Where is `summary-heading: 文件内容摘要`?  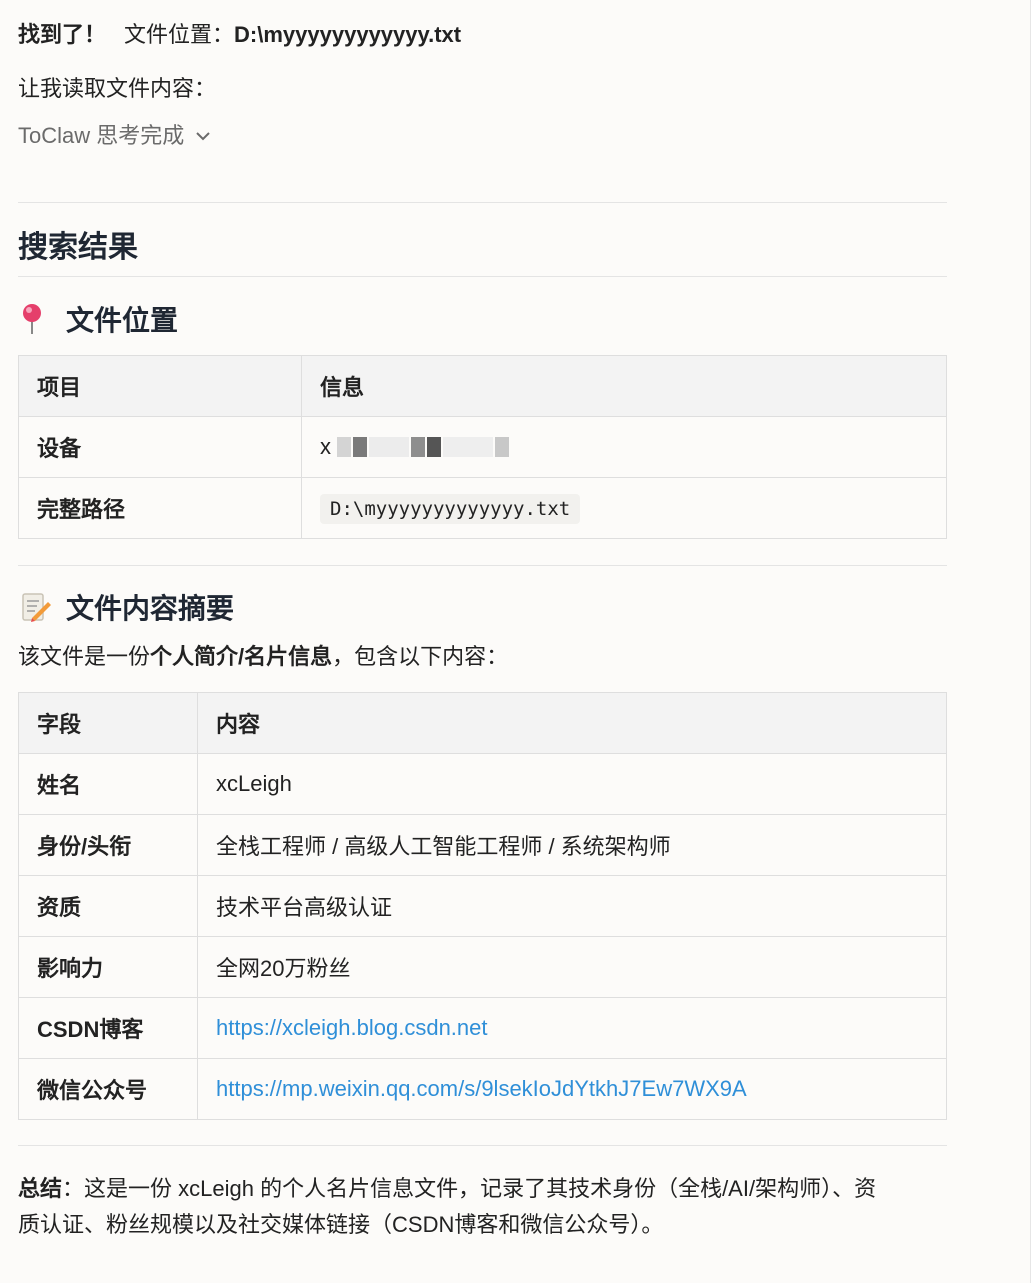
summary-heading: 文件内容摘要 is located at coordinates (126, 609).